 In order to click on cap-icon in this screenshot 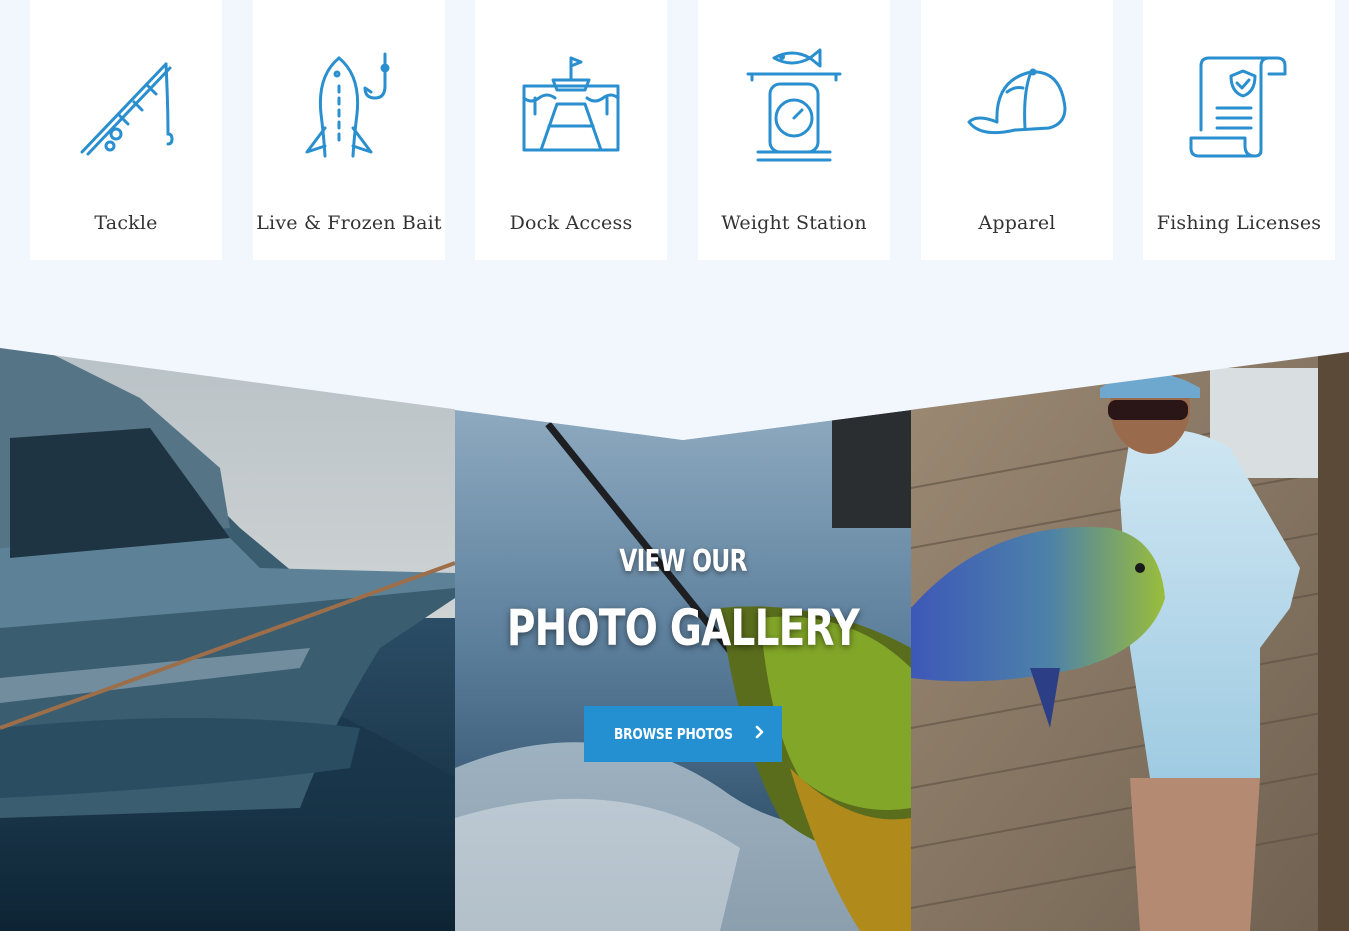, I will do `click(1017, 106)`.